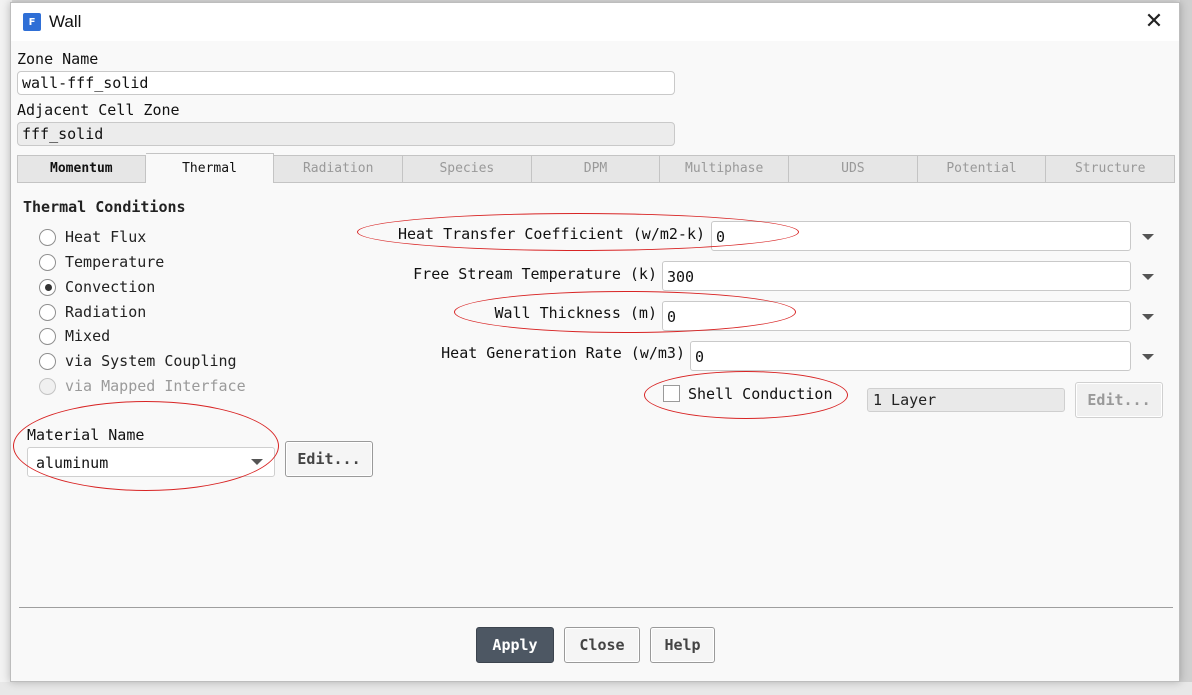  I want to click on htc-dropdown-icon, so click(1148, 237).